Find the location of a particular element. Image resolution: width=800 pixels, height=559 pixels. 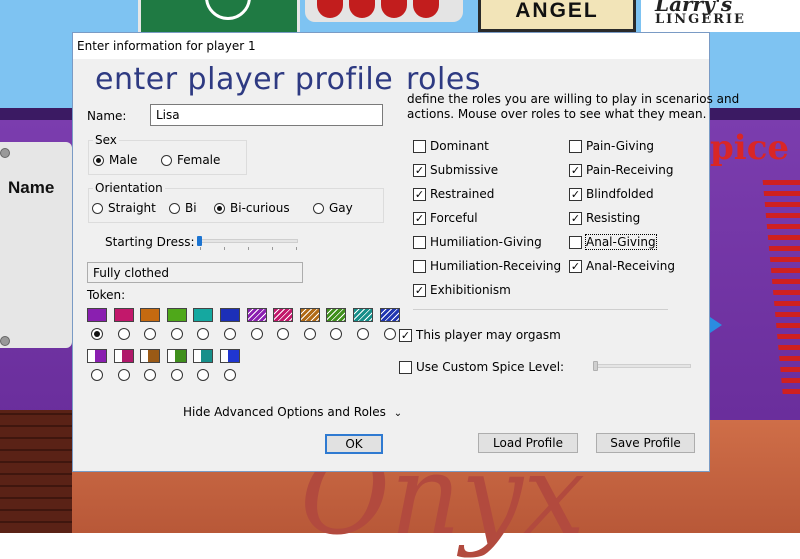

load-profile-button: Load Profile is located at coordinates (528, 443).